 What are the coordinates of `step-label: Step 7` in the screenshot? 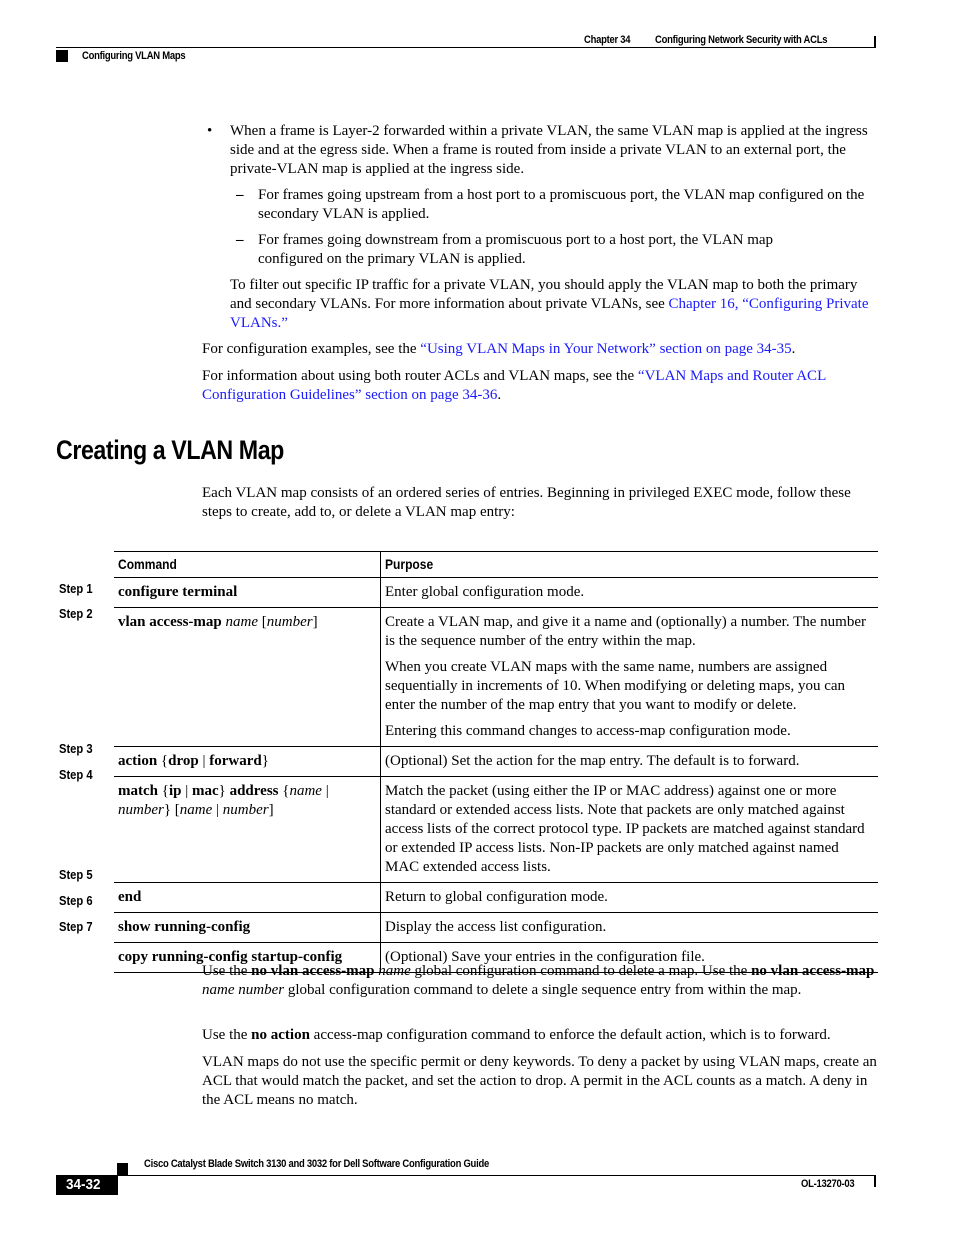 It's located at (76, 926).